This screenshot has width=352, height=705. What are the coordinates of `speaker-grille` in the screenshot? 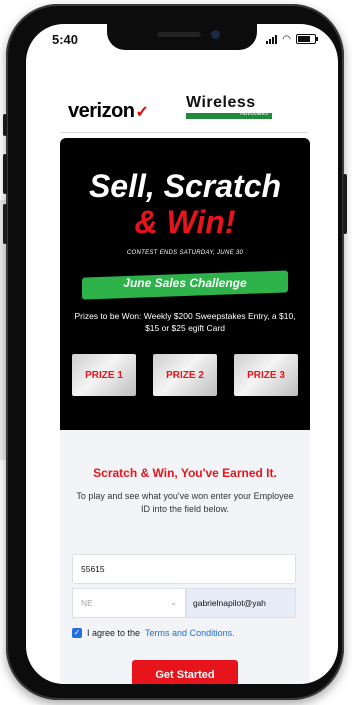 It's located at (179, 34).